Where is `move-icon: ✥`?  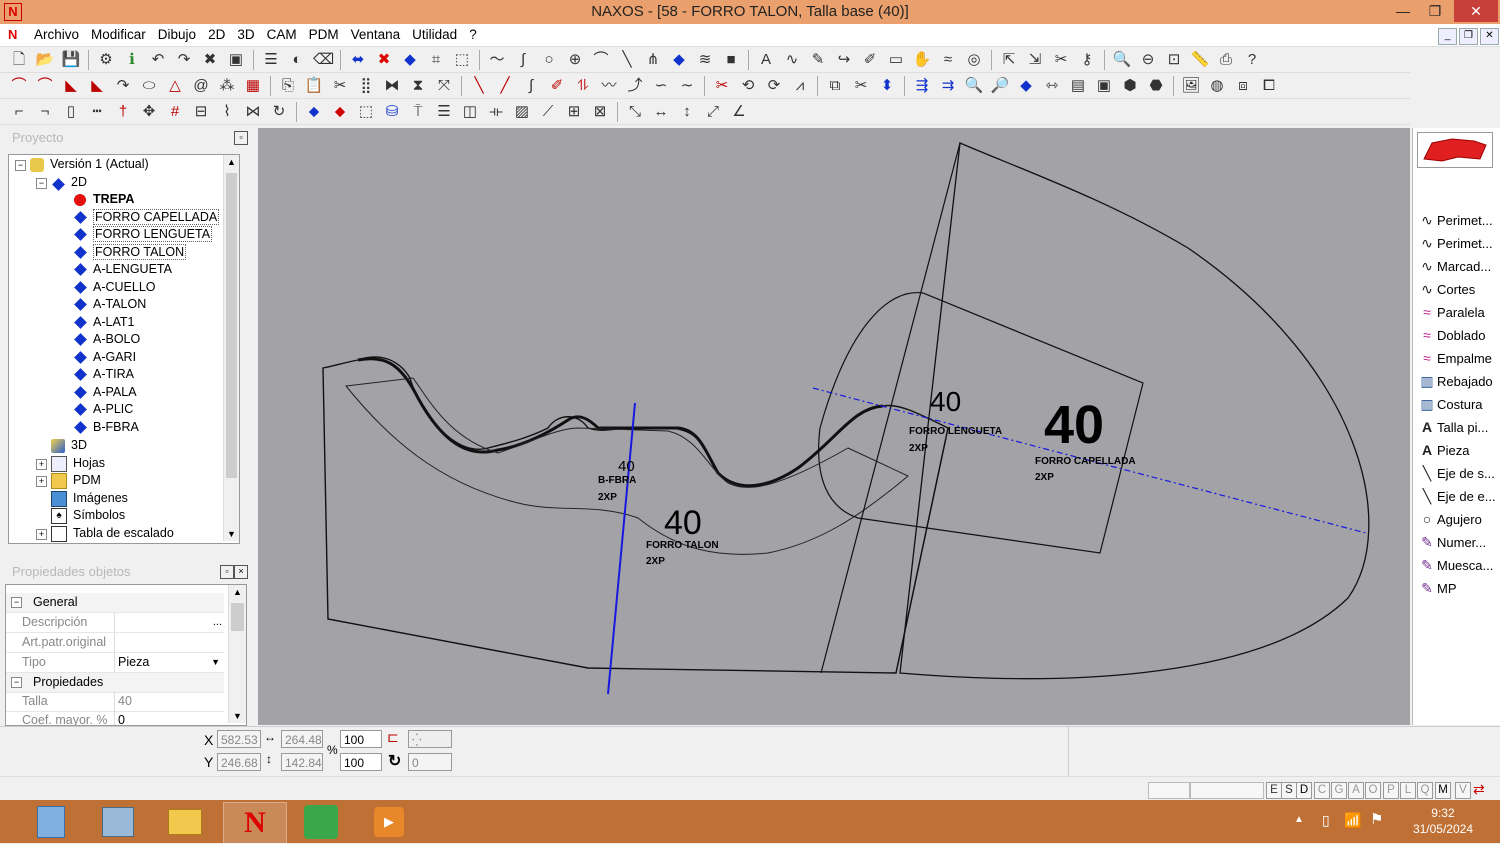 move-icon: ✥ is located at coordinates (149, 112).